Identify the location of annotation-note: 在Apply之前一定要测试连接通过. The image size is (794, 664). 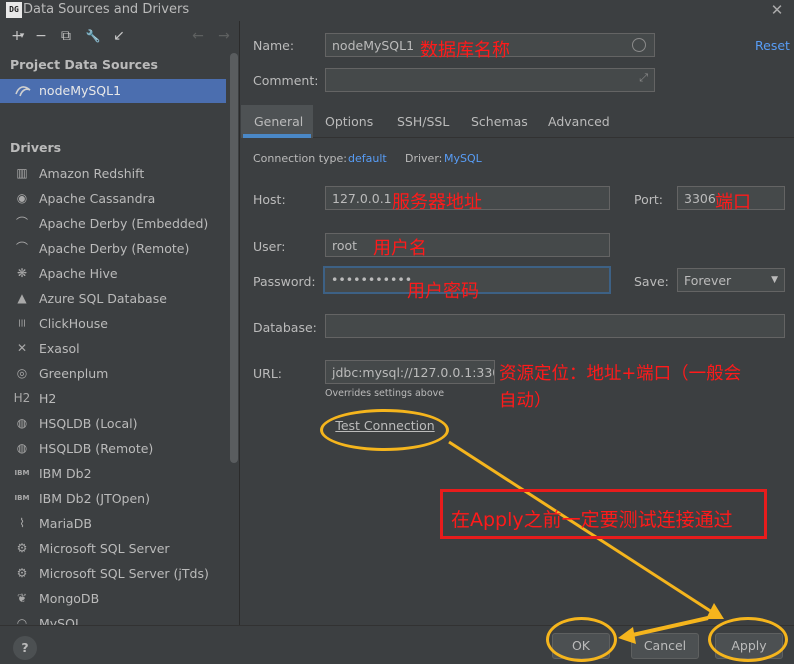
(592, 520).